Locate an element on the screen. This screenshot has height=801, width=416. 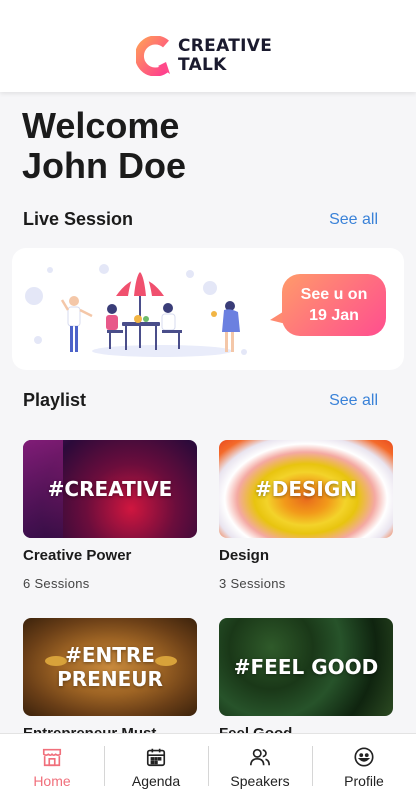
logo-line-1: CREATIVE is located at coordinates (225, 46).